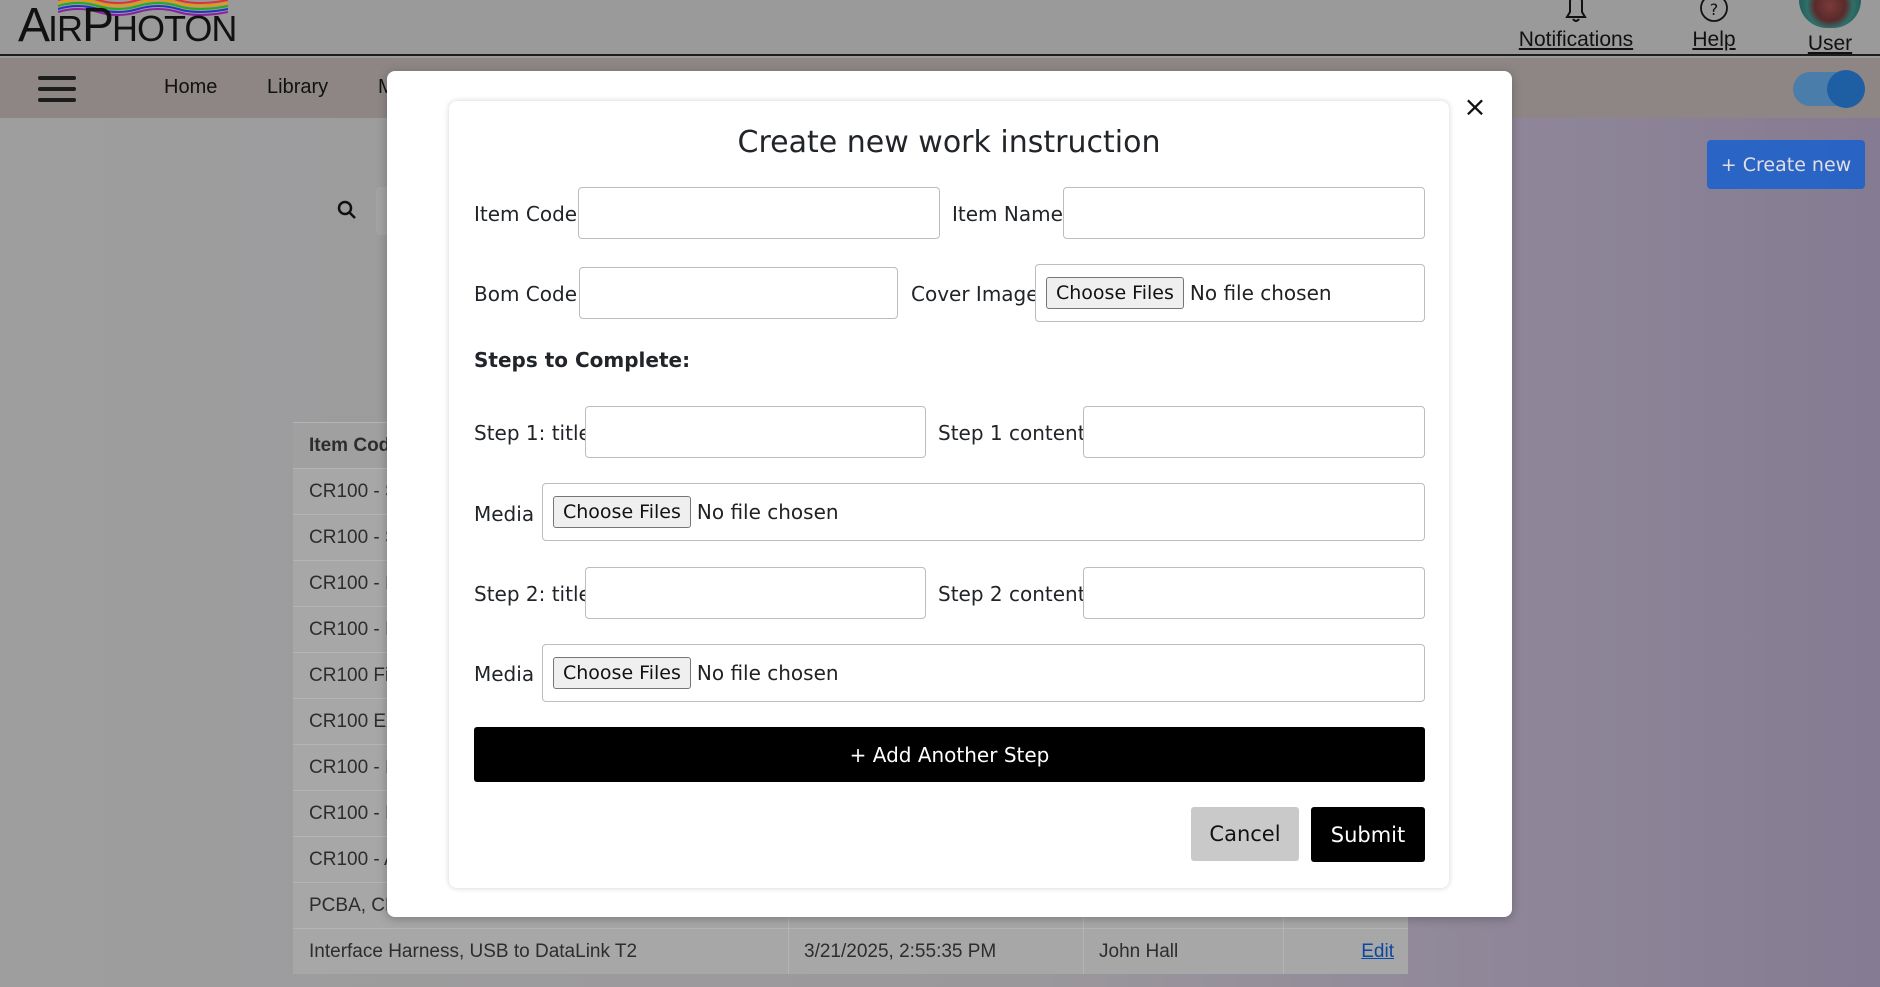 This screenshot has width=1880, height=987. I want to click on notifications-label: Notifications, so click(1576, 39).